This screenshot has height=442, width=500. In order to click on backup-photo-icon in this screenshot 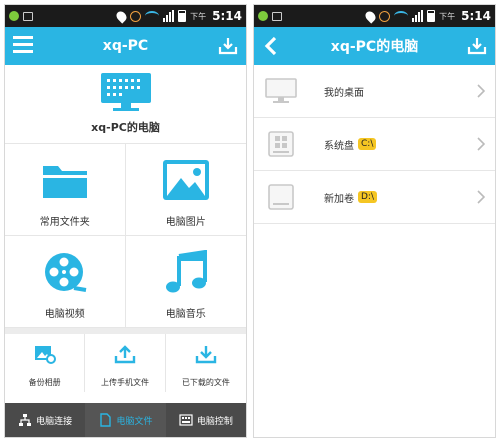, I will do `click(45, 355)`.